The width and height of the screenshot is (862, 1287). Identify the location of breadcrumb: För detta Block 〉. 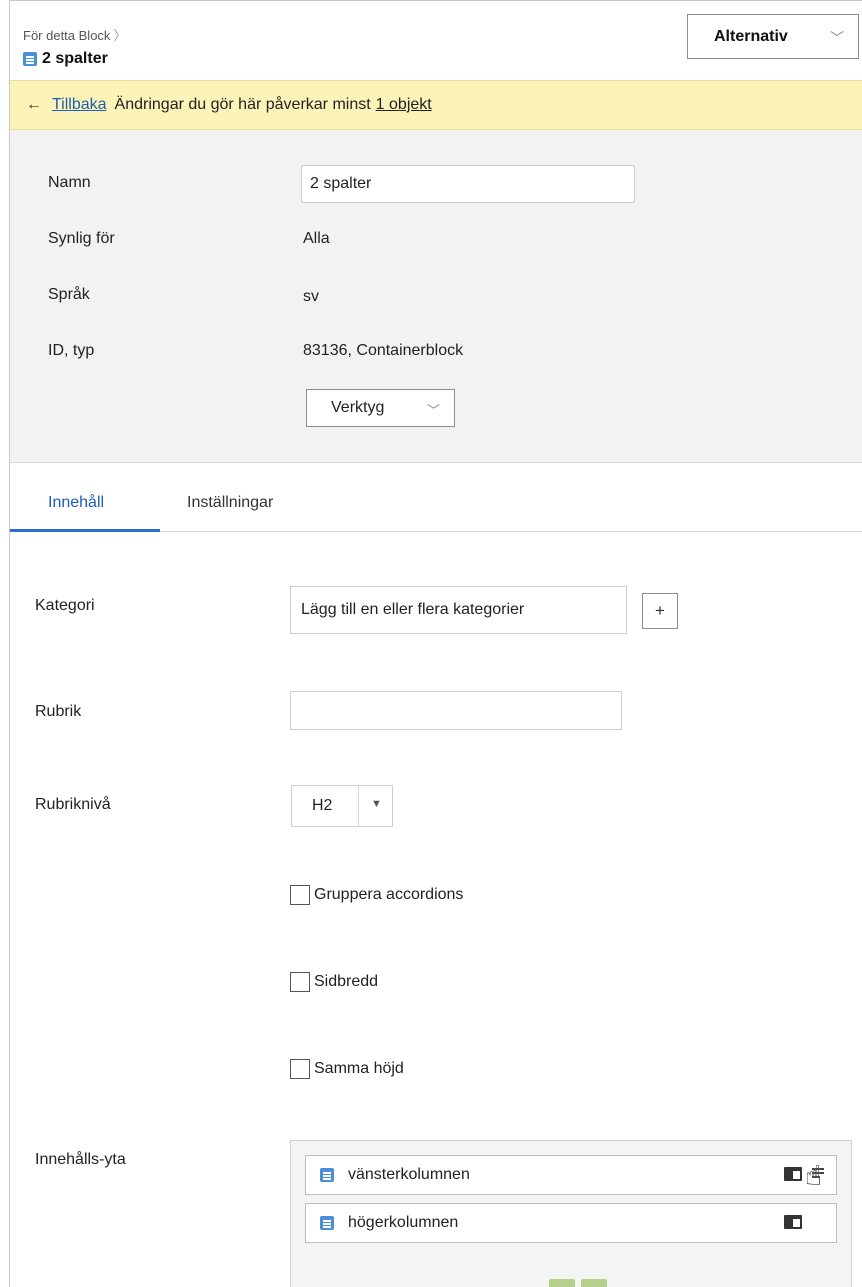
(74, 34).